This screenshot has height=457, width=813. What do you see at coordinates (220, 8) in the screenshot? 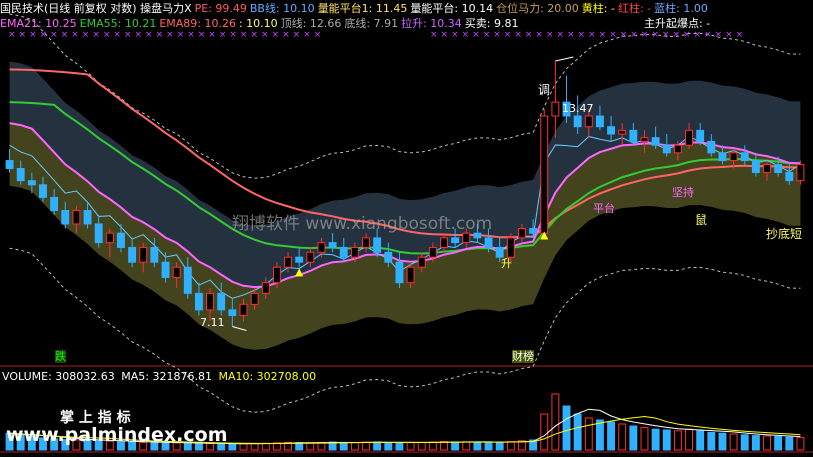
I see `header1-item: PE: 99.49` at bounding box center [220, 8].